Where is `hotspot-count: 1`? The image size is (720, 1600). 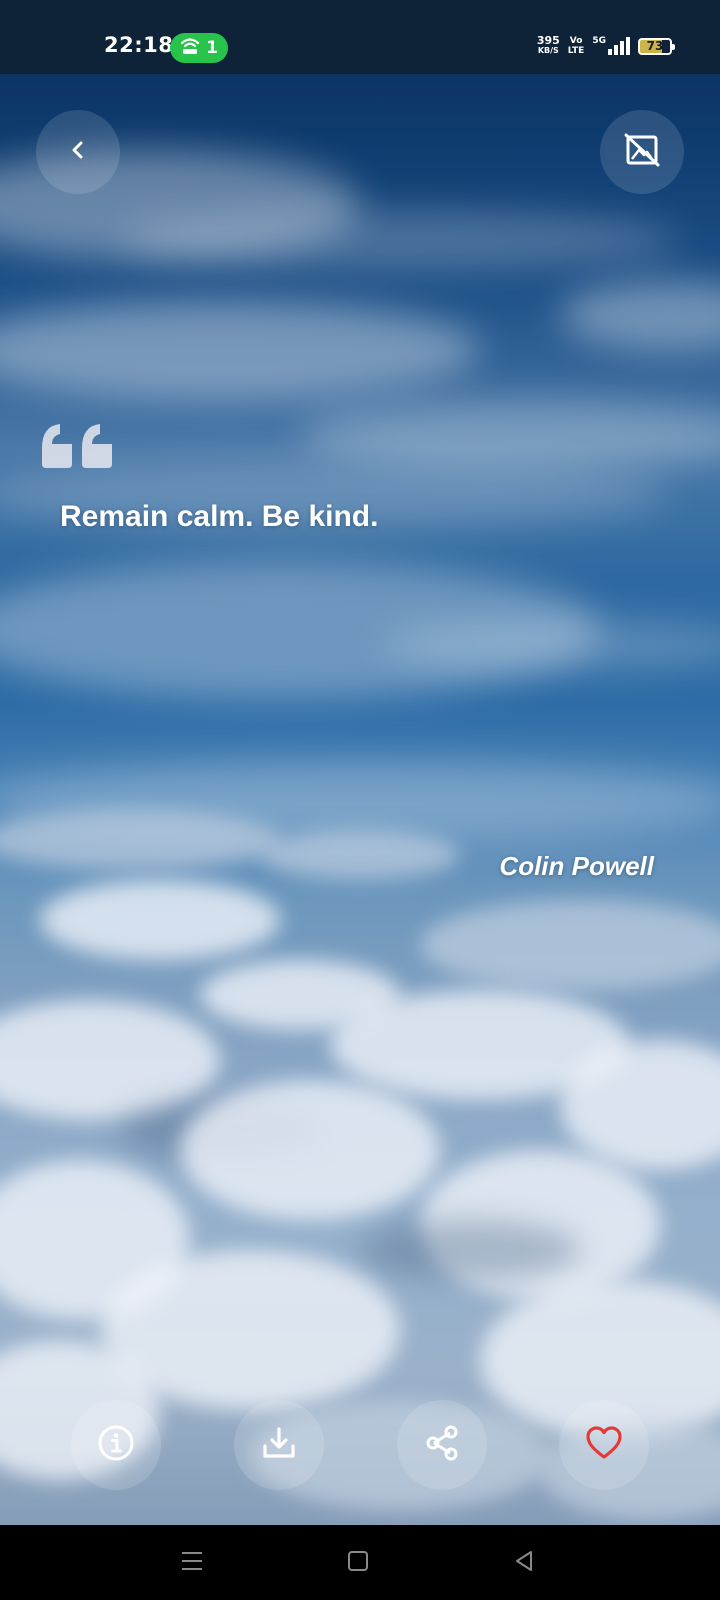 hotspot-count: 1 is located at coordinates (212, 48).